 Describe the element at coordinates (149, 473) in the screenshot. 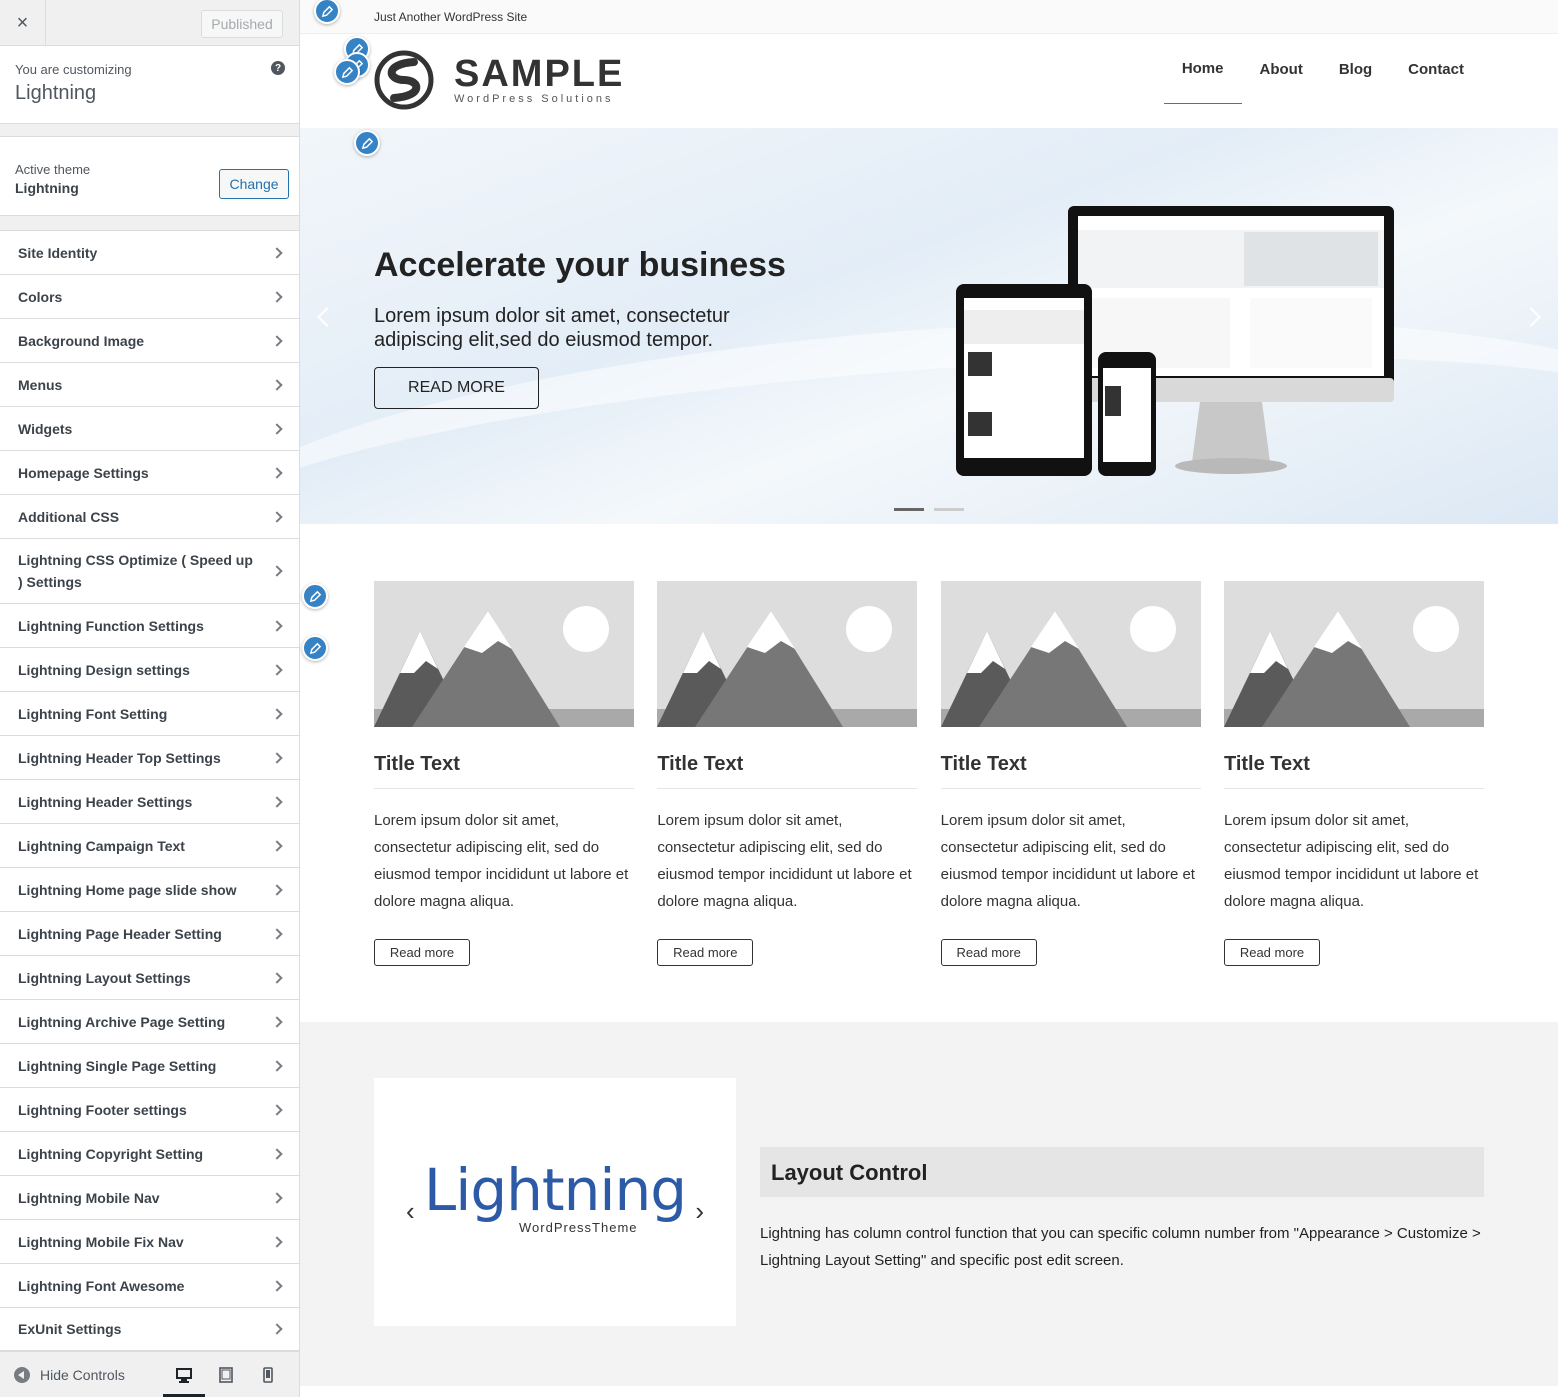

I see `customizer-section-homepage-settings: Homepage Settings` at that location.